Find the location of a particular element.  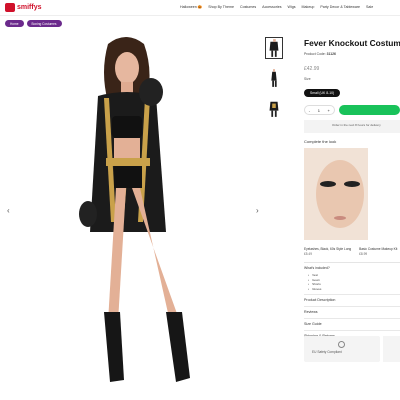

nav-item-costumes: Costumes is located at coordinates (248, 7).